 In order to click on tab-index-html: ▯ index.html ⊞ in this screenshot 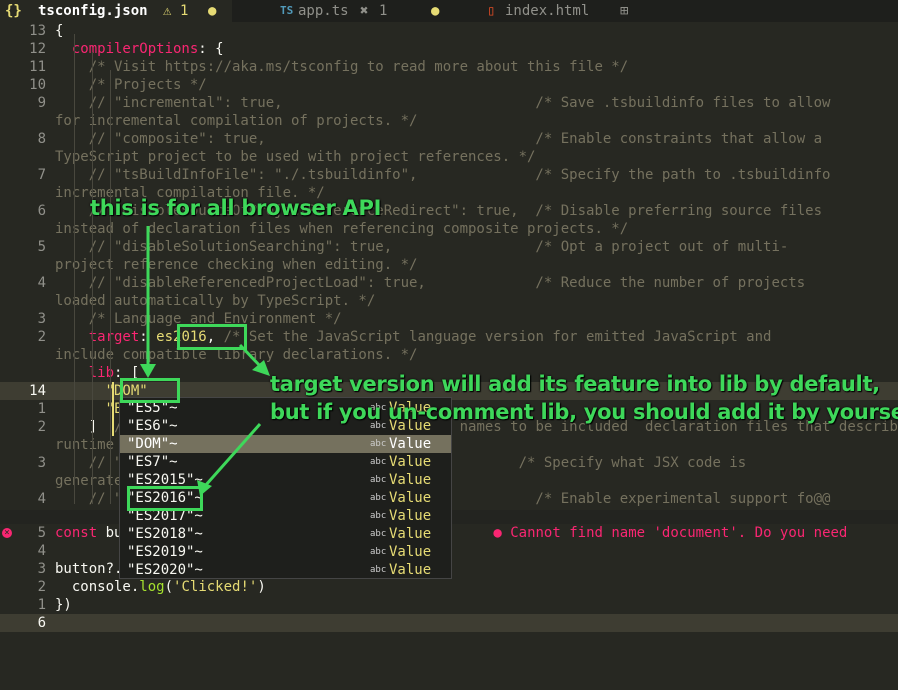, I will do `click(580, 11)`.